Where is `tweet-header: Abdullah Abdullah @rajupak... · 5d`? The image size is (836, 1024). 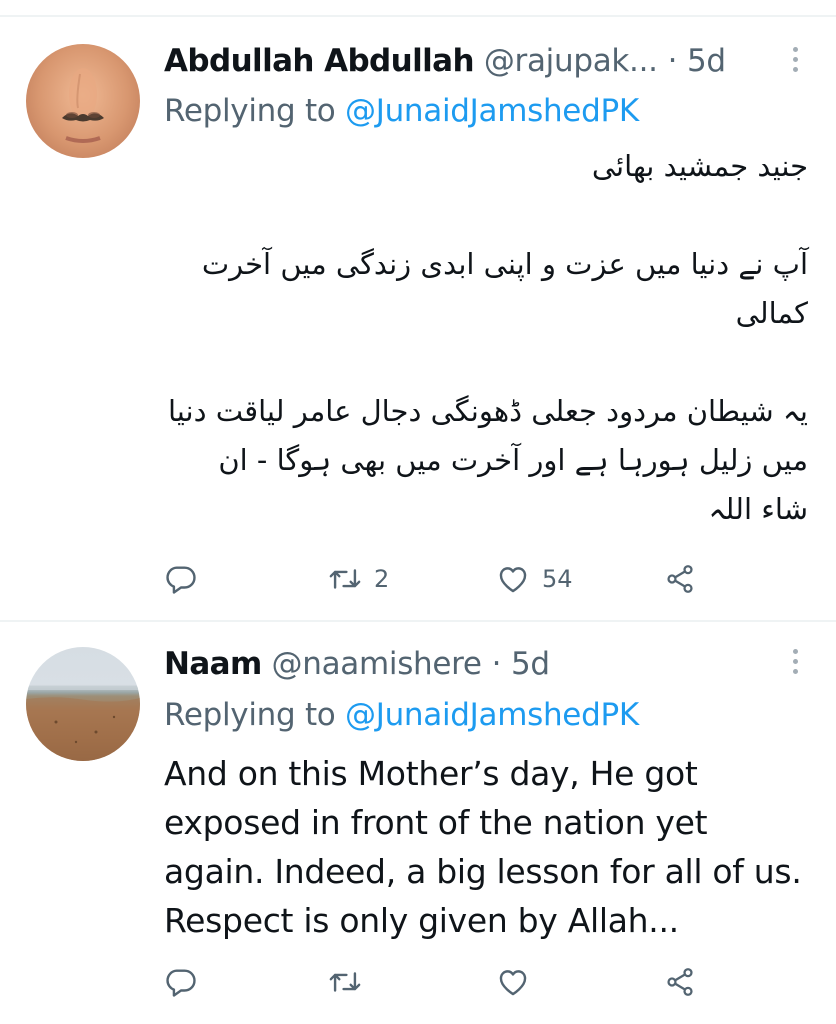 tweet-header: Abdullah Abdullah @rajupak... · 5d is located at coordinates (445, 61).